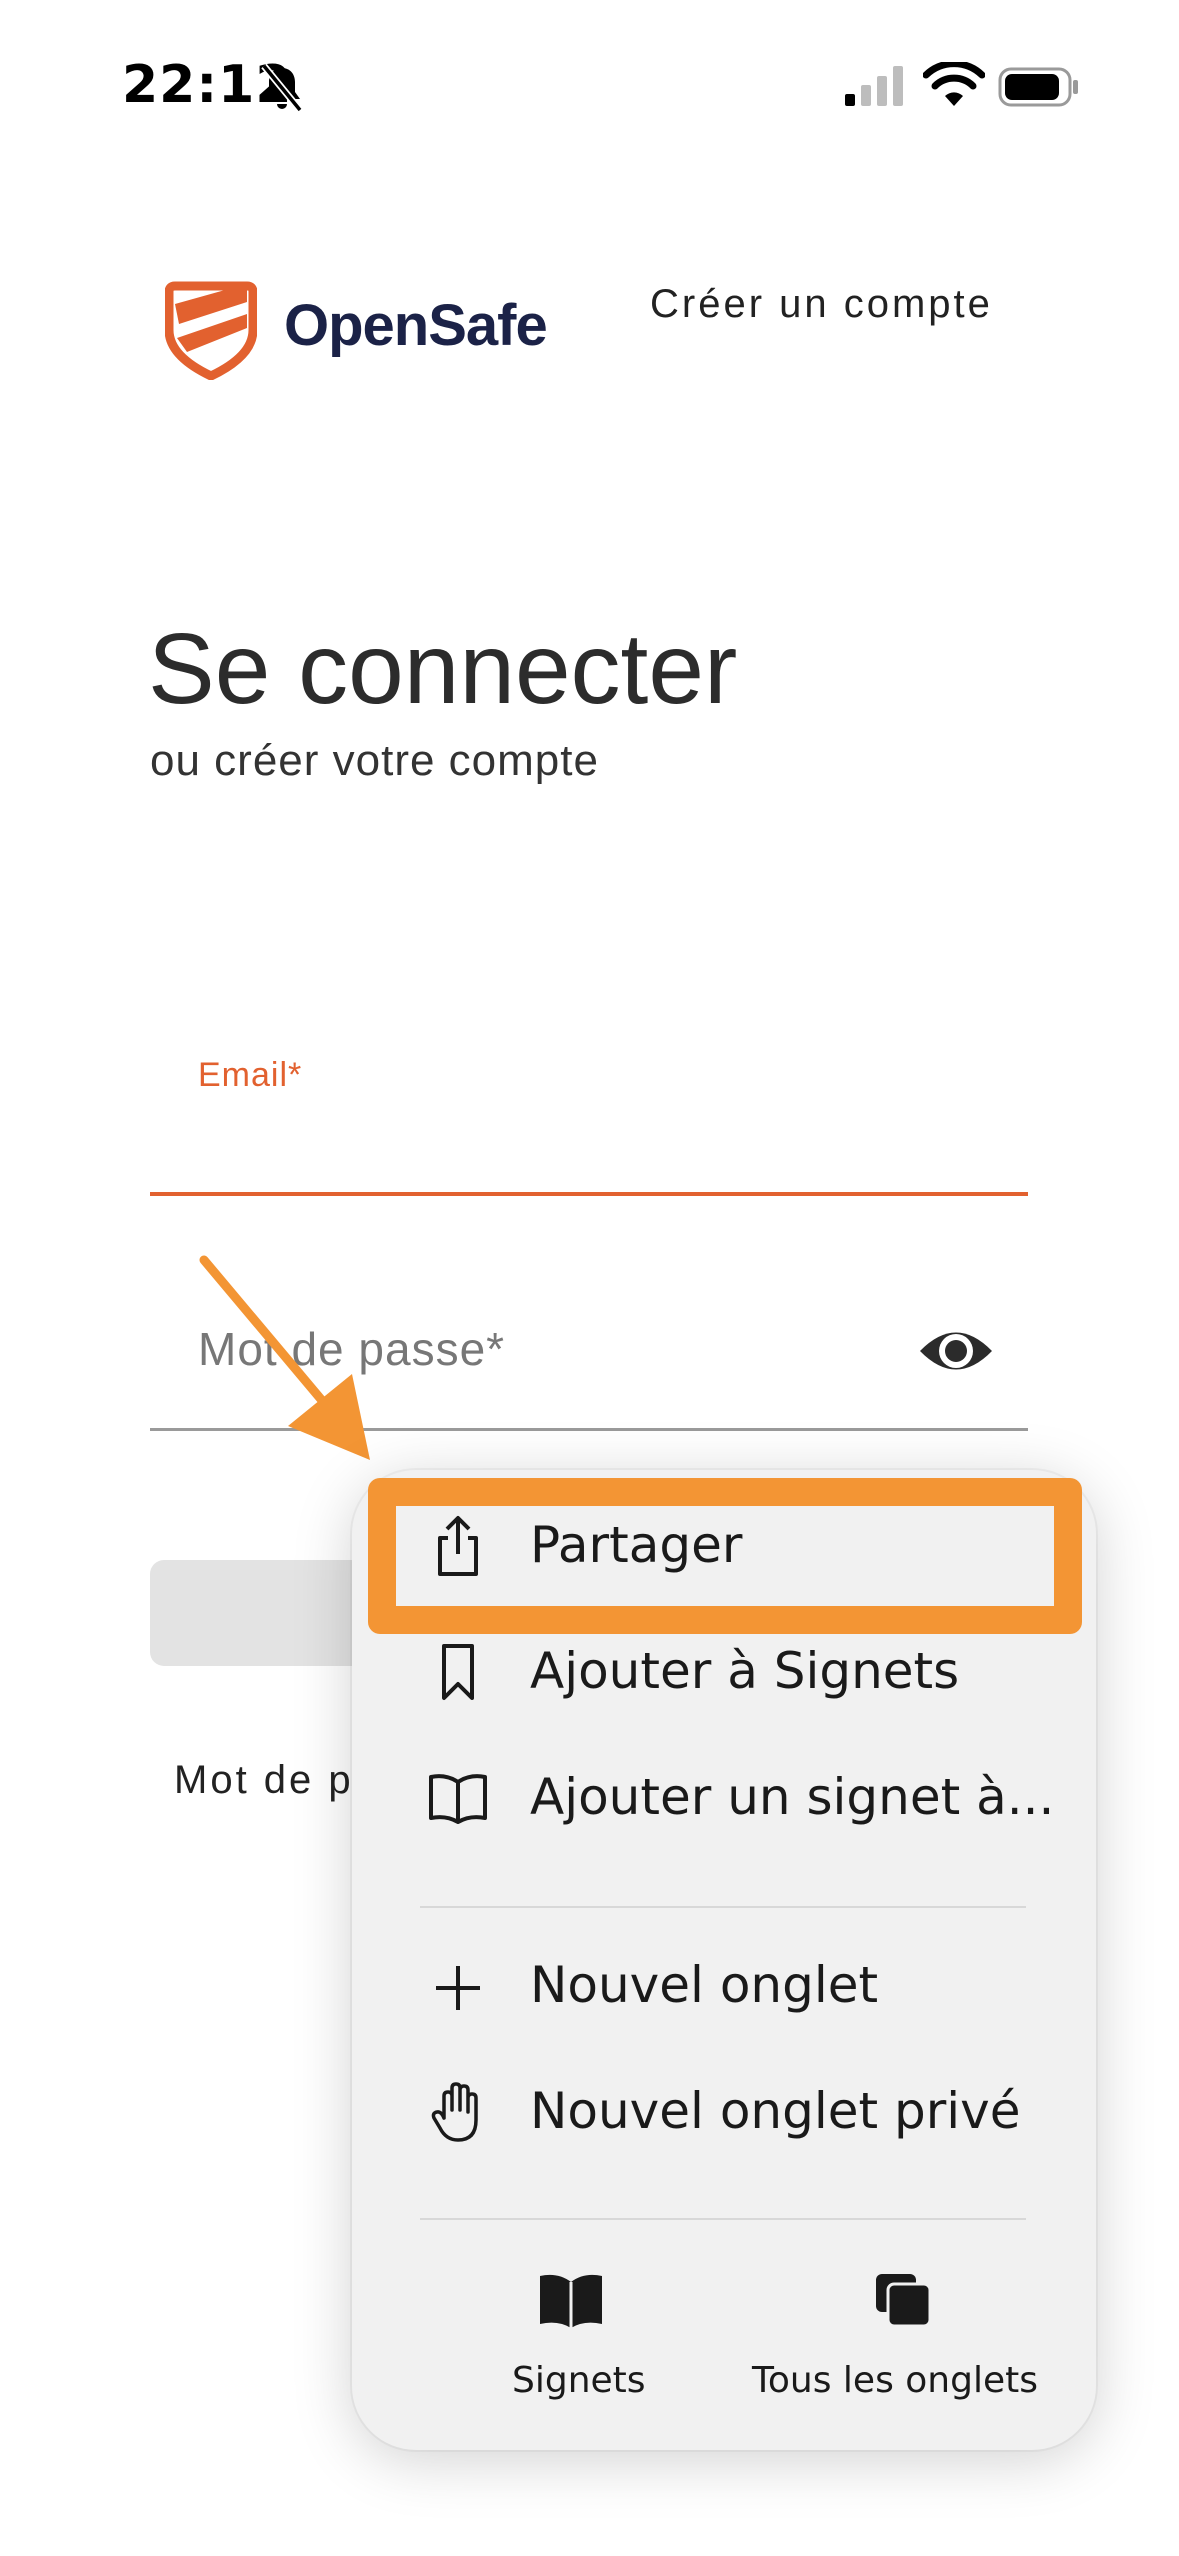  Describe the element at coordinates (571, 2301) in the screenshot. I see `book-filled-icon` at that location.